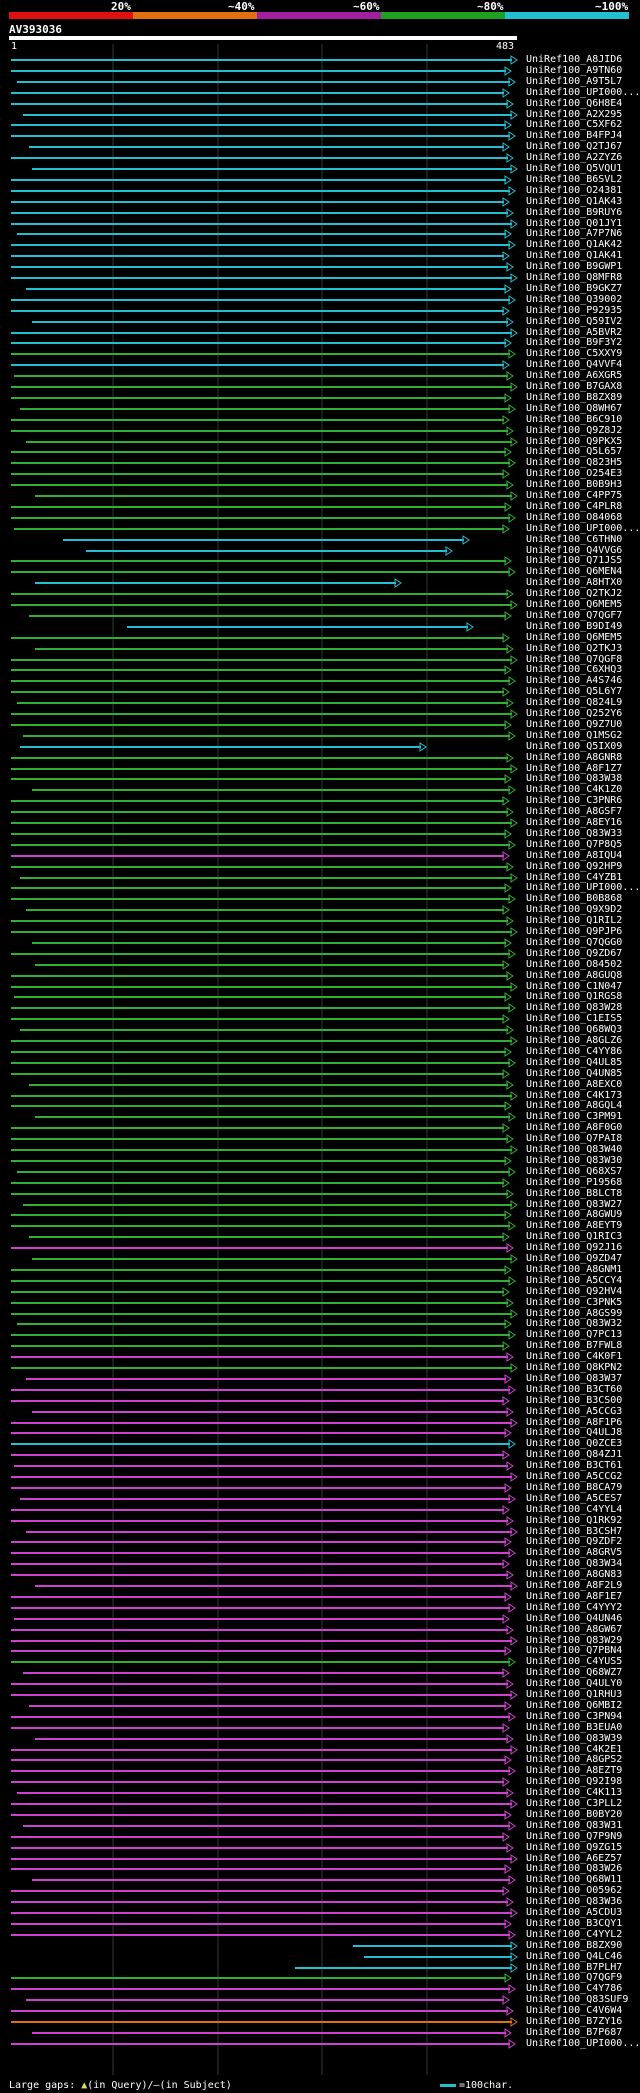  What do you see at coordinates (574, 1477) in the screenshot?
I see `hit-label: UniRef100_A5CCG2` at bounding box center [574, 1477].